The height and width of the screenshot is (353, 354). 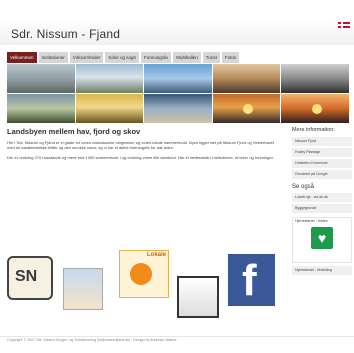 What do you see at coordinates (156, 57) in the screenshot?
I see `nav-item-foreningsliv: Foreningsliv` at bounding box center [156, 57].